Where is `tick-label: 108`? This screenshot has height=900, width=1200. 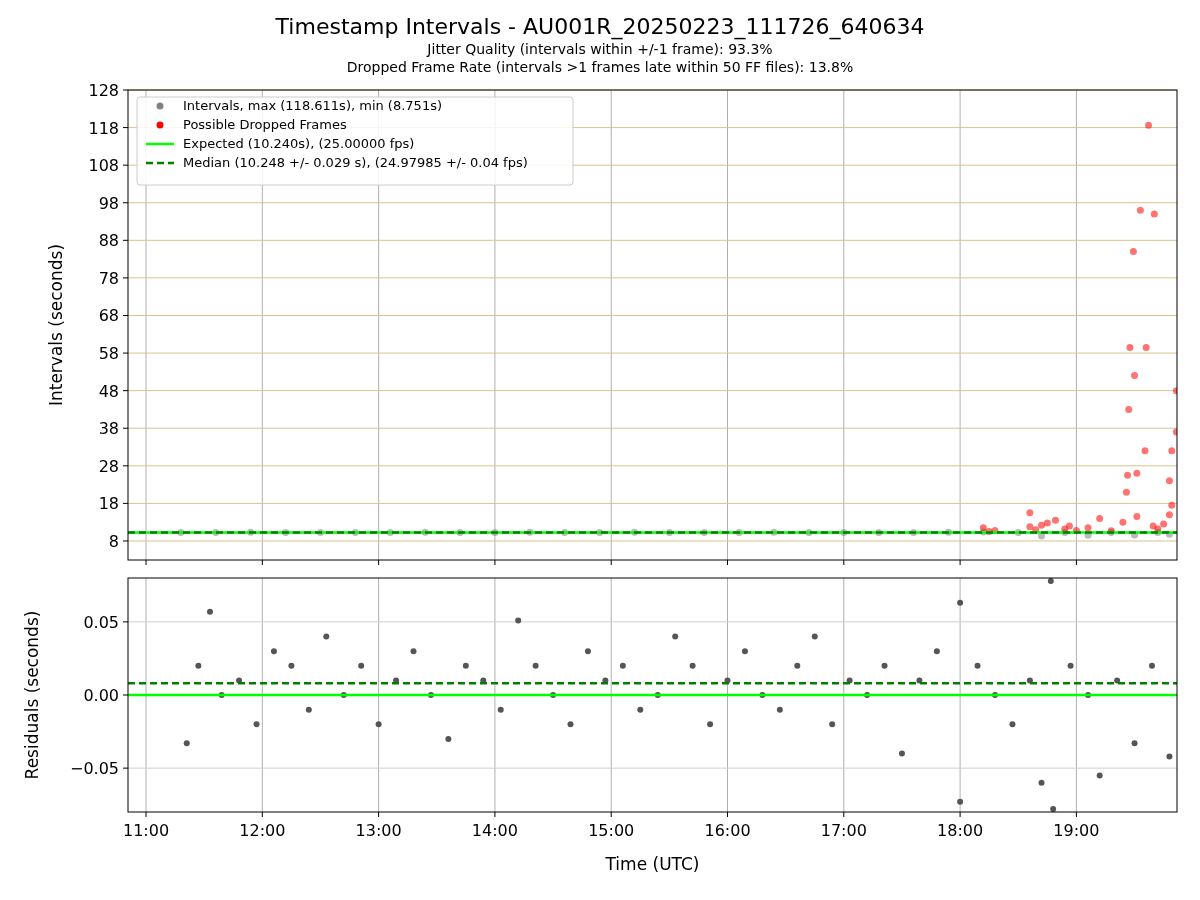 tick-label: 108 is located at coordinates (103, 166).